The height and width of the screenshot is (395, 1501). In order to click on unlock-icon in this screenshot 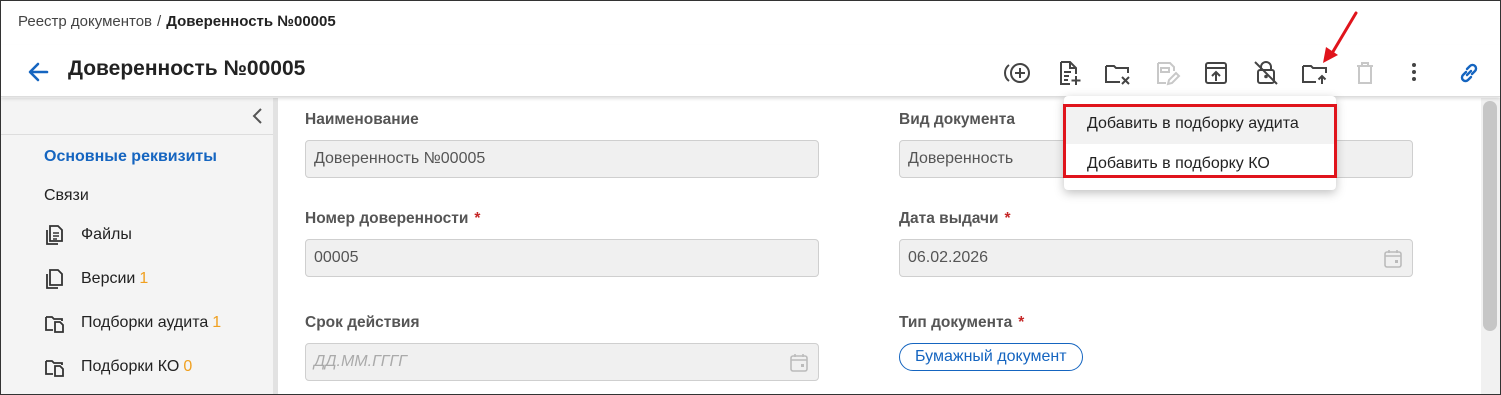, I will do `click(1266, 73)`.